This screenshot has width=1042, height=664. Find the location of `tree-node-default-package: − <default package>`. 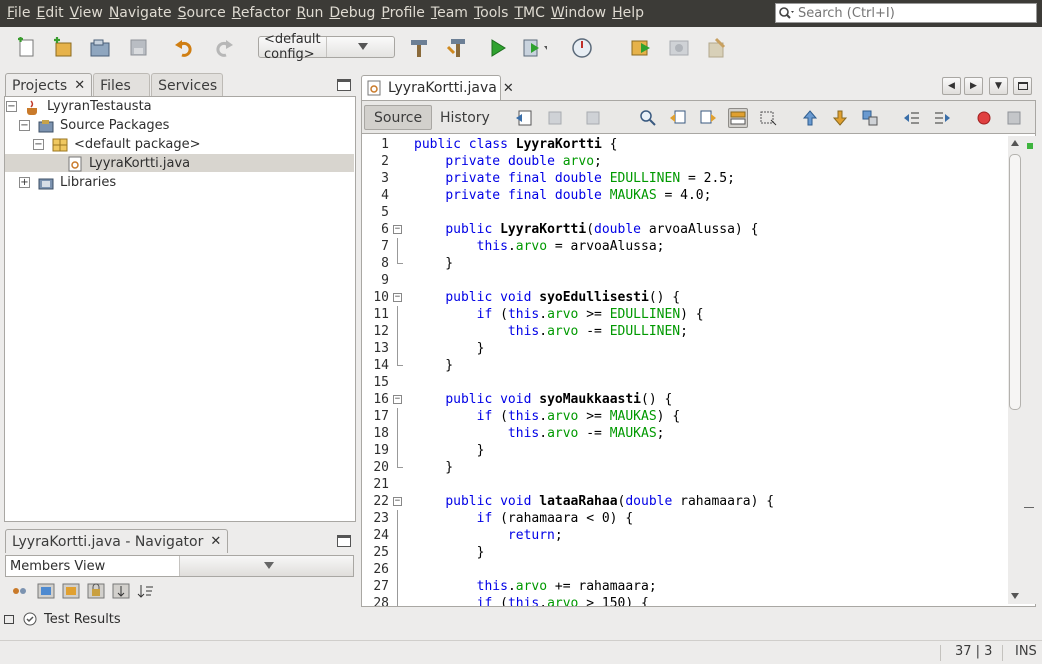

tree-node-default-package: − <default package> is located at coordinates (117, 144).